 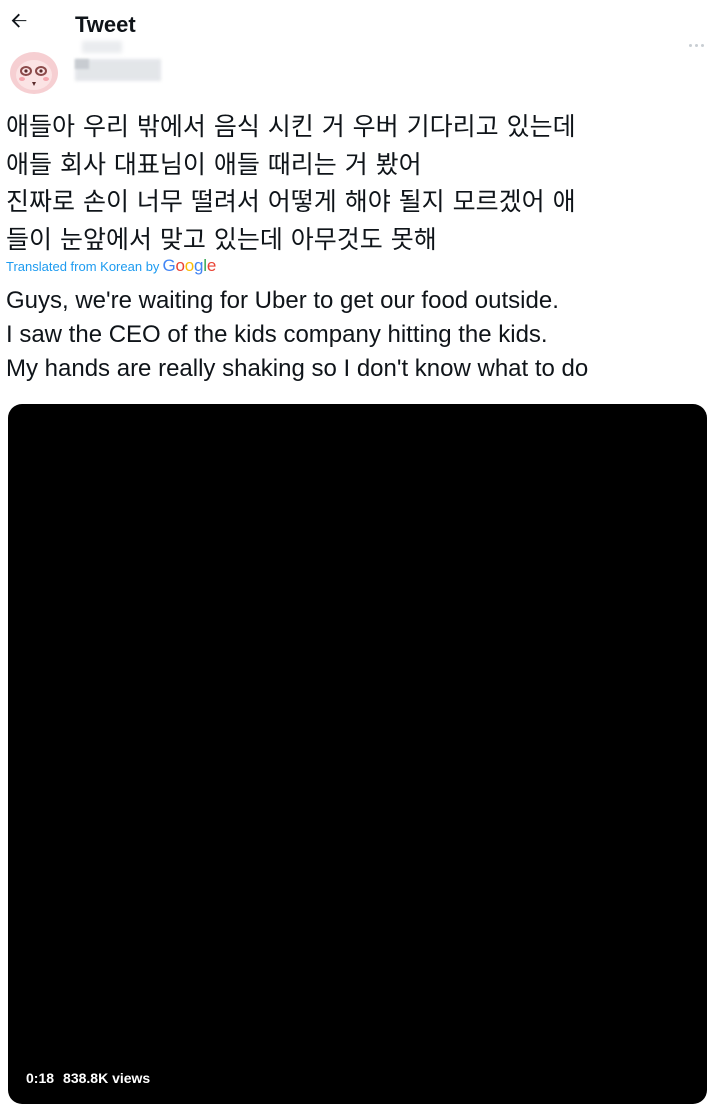 What do you see at coordinates (105, 24) in the screenshot?
I see `page-title: Tweet` at bounding box center [105, 24].